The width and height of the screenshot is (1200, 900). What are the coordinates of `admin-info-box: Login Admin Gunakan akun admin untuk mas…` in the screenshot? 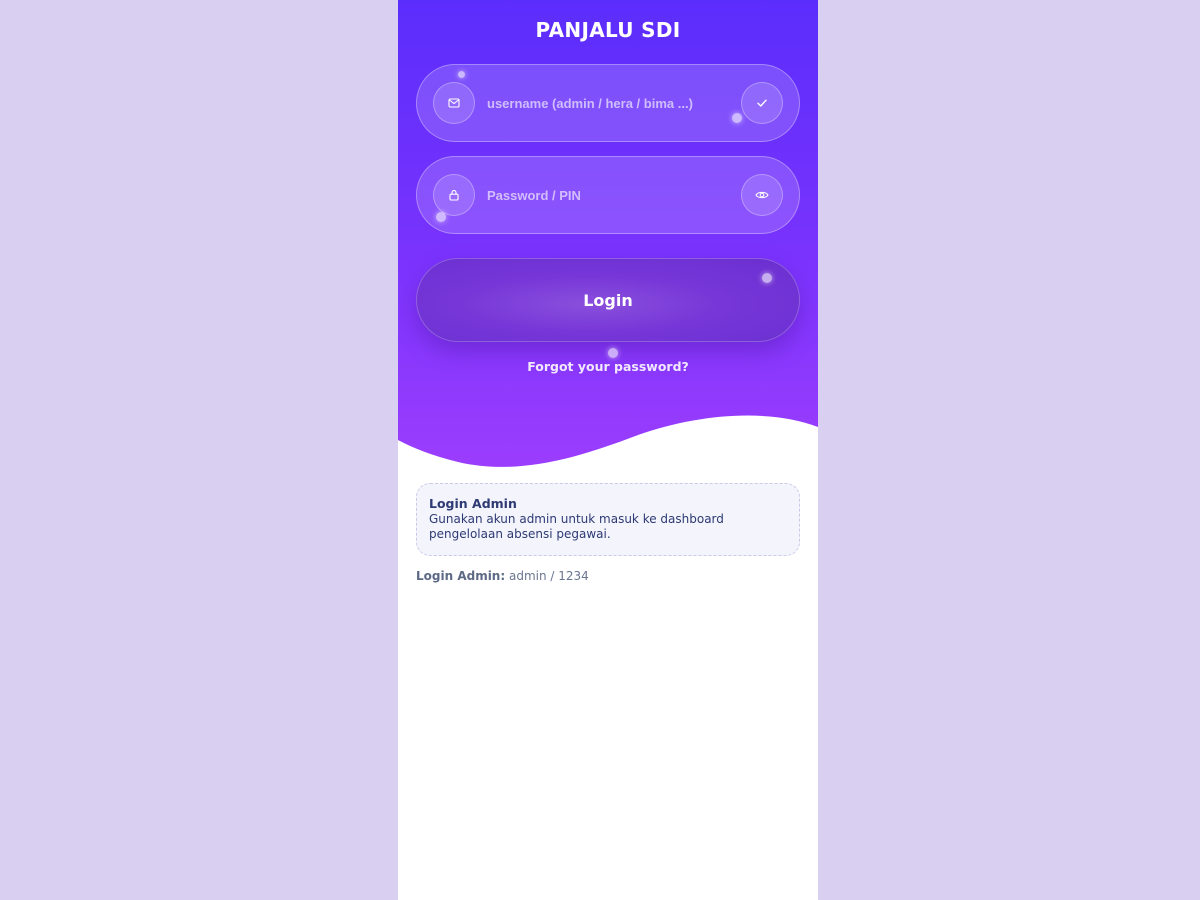 It's located at (608, 519).